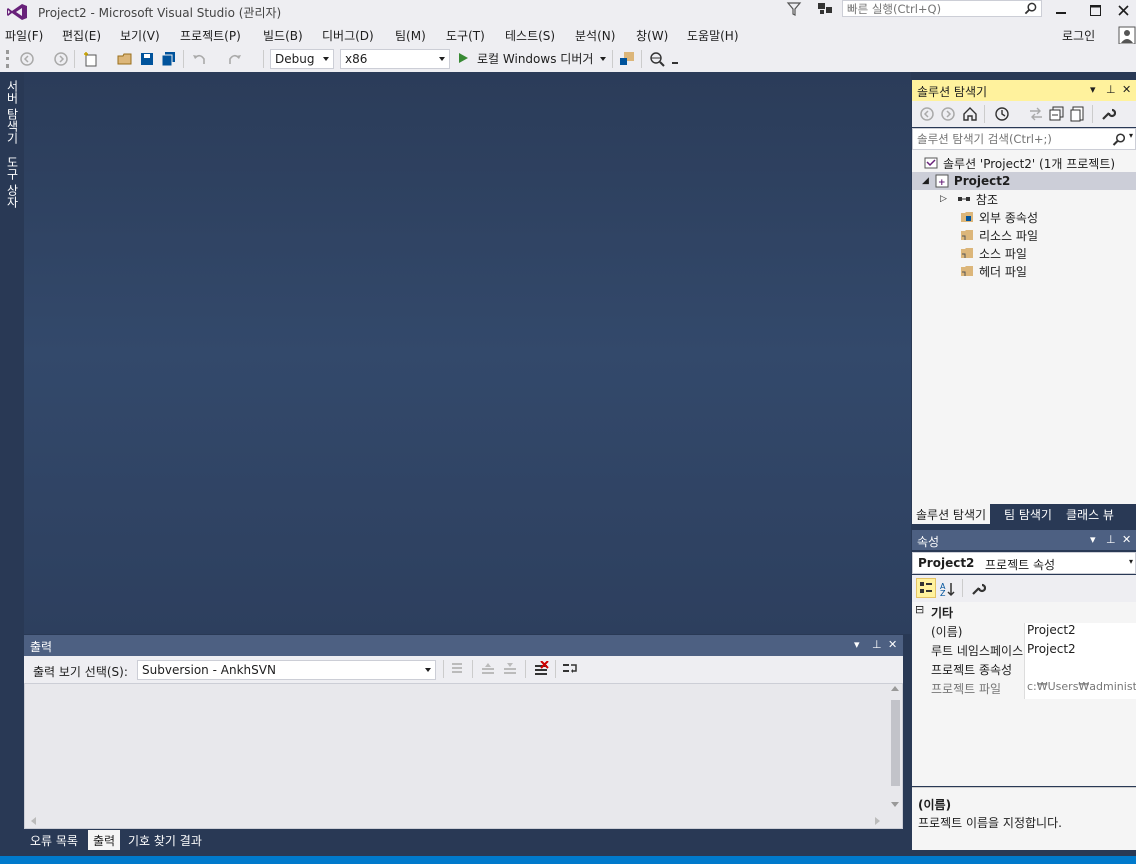 Image resolution: width=1136 pixels, height=864 pixels. Describe the element at coordinates (1095, 10) in the screenshot. I see `maximize-button` at that location.